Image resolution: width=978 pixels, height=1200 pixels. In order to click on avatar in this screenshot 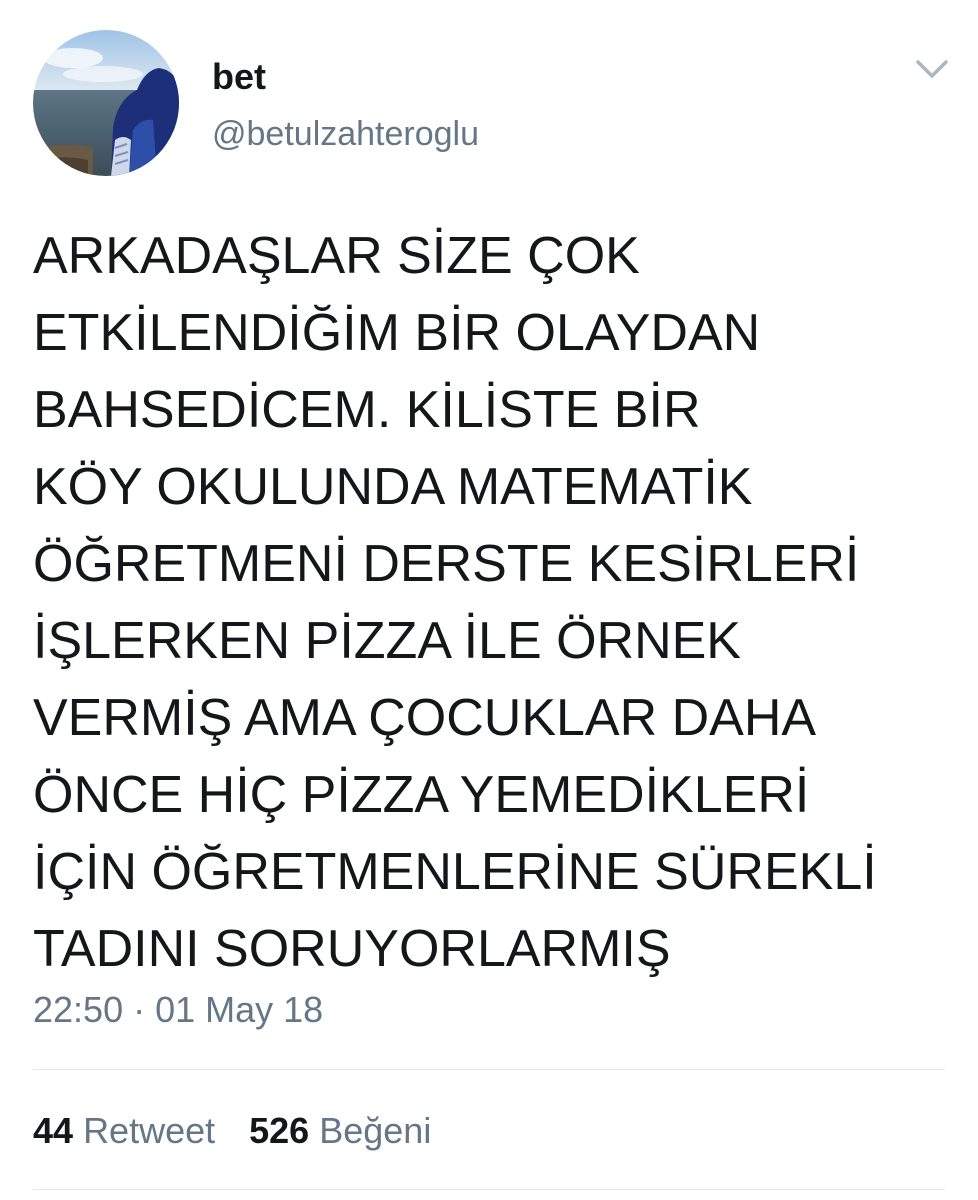, I will do `click(106, 103)`.